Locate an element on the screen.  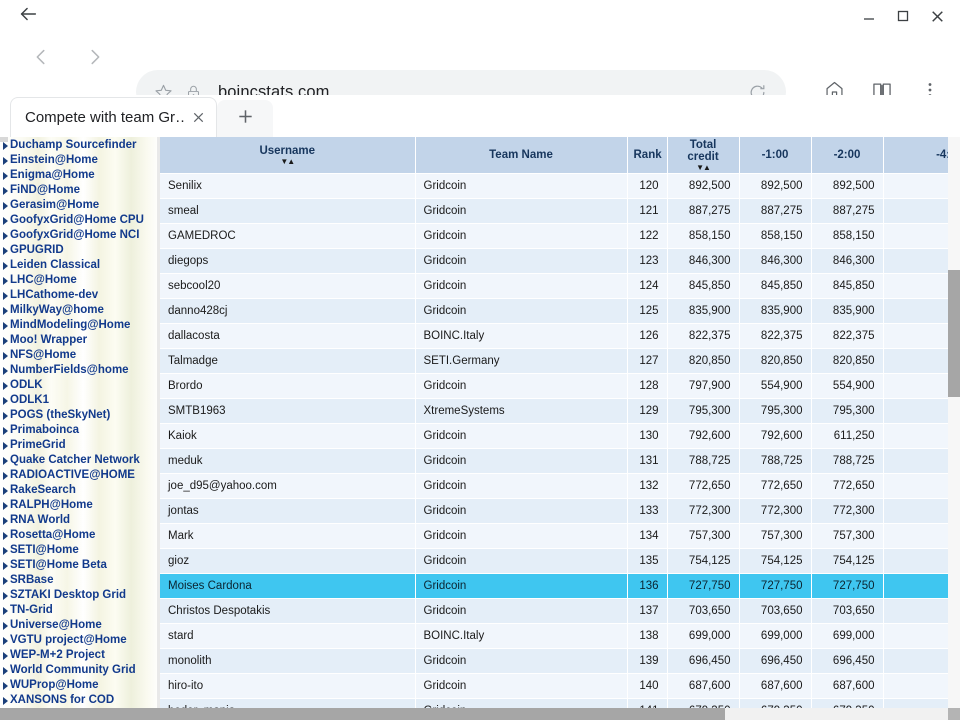
horizontal-scrollbar is located at coordinates (480, 714).